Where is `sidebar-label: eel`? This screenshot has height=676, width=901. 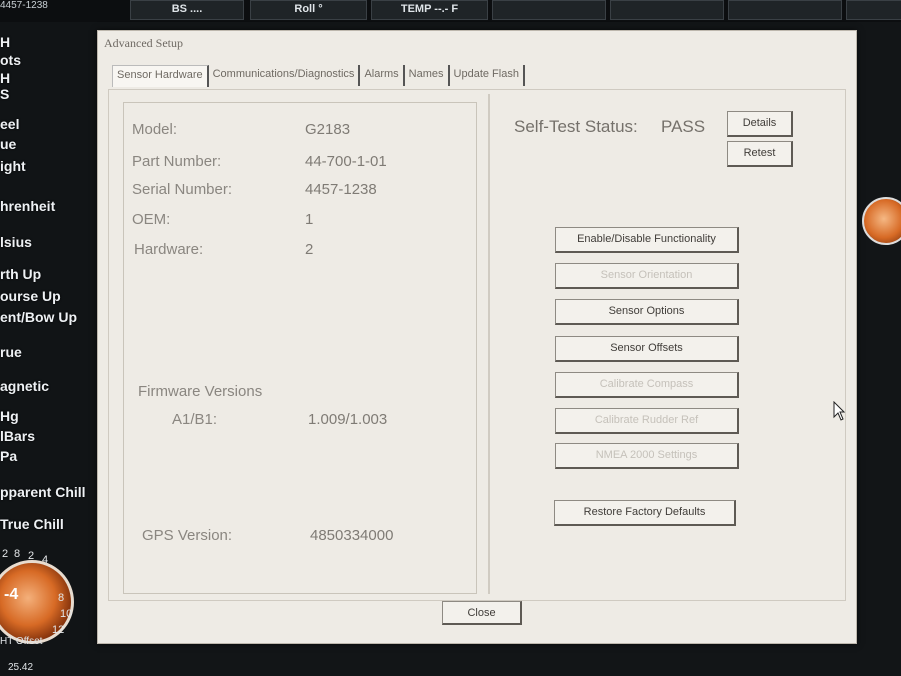
sidebar-label: eel is located at coordinates (9, 124).